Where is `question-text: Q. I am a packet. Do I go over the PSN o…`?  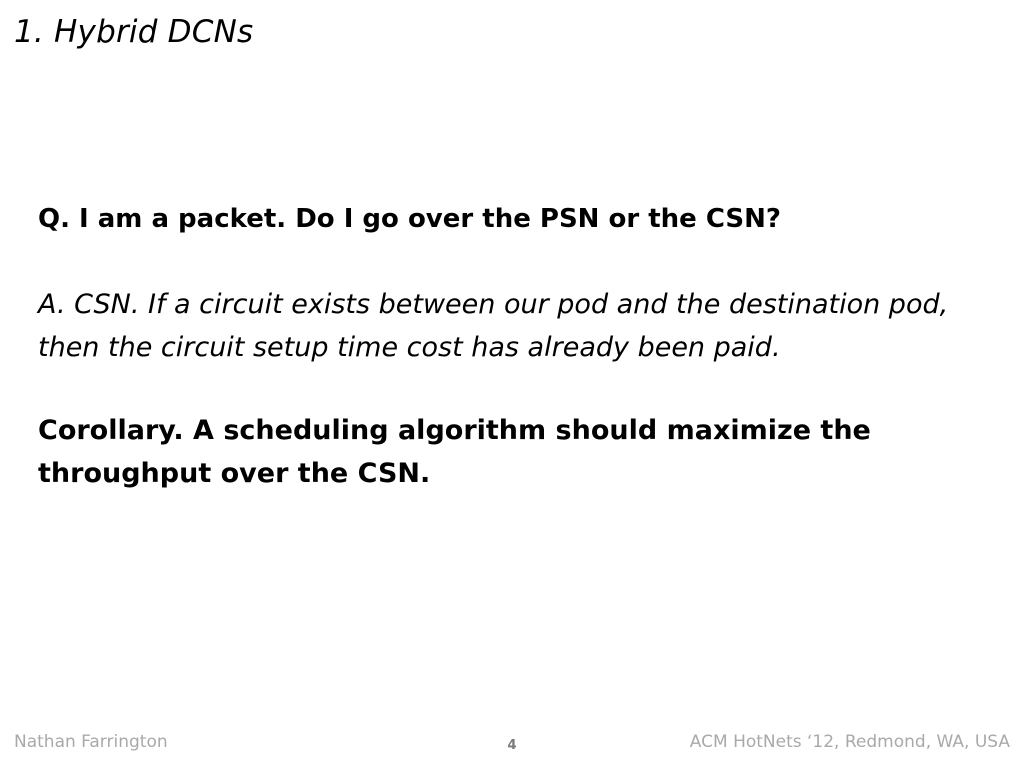 question-text: Q. I am a packet. Do I go over the PSN o… is located at coordinates (409, 219).